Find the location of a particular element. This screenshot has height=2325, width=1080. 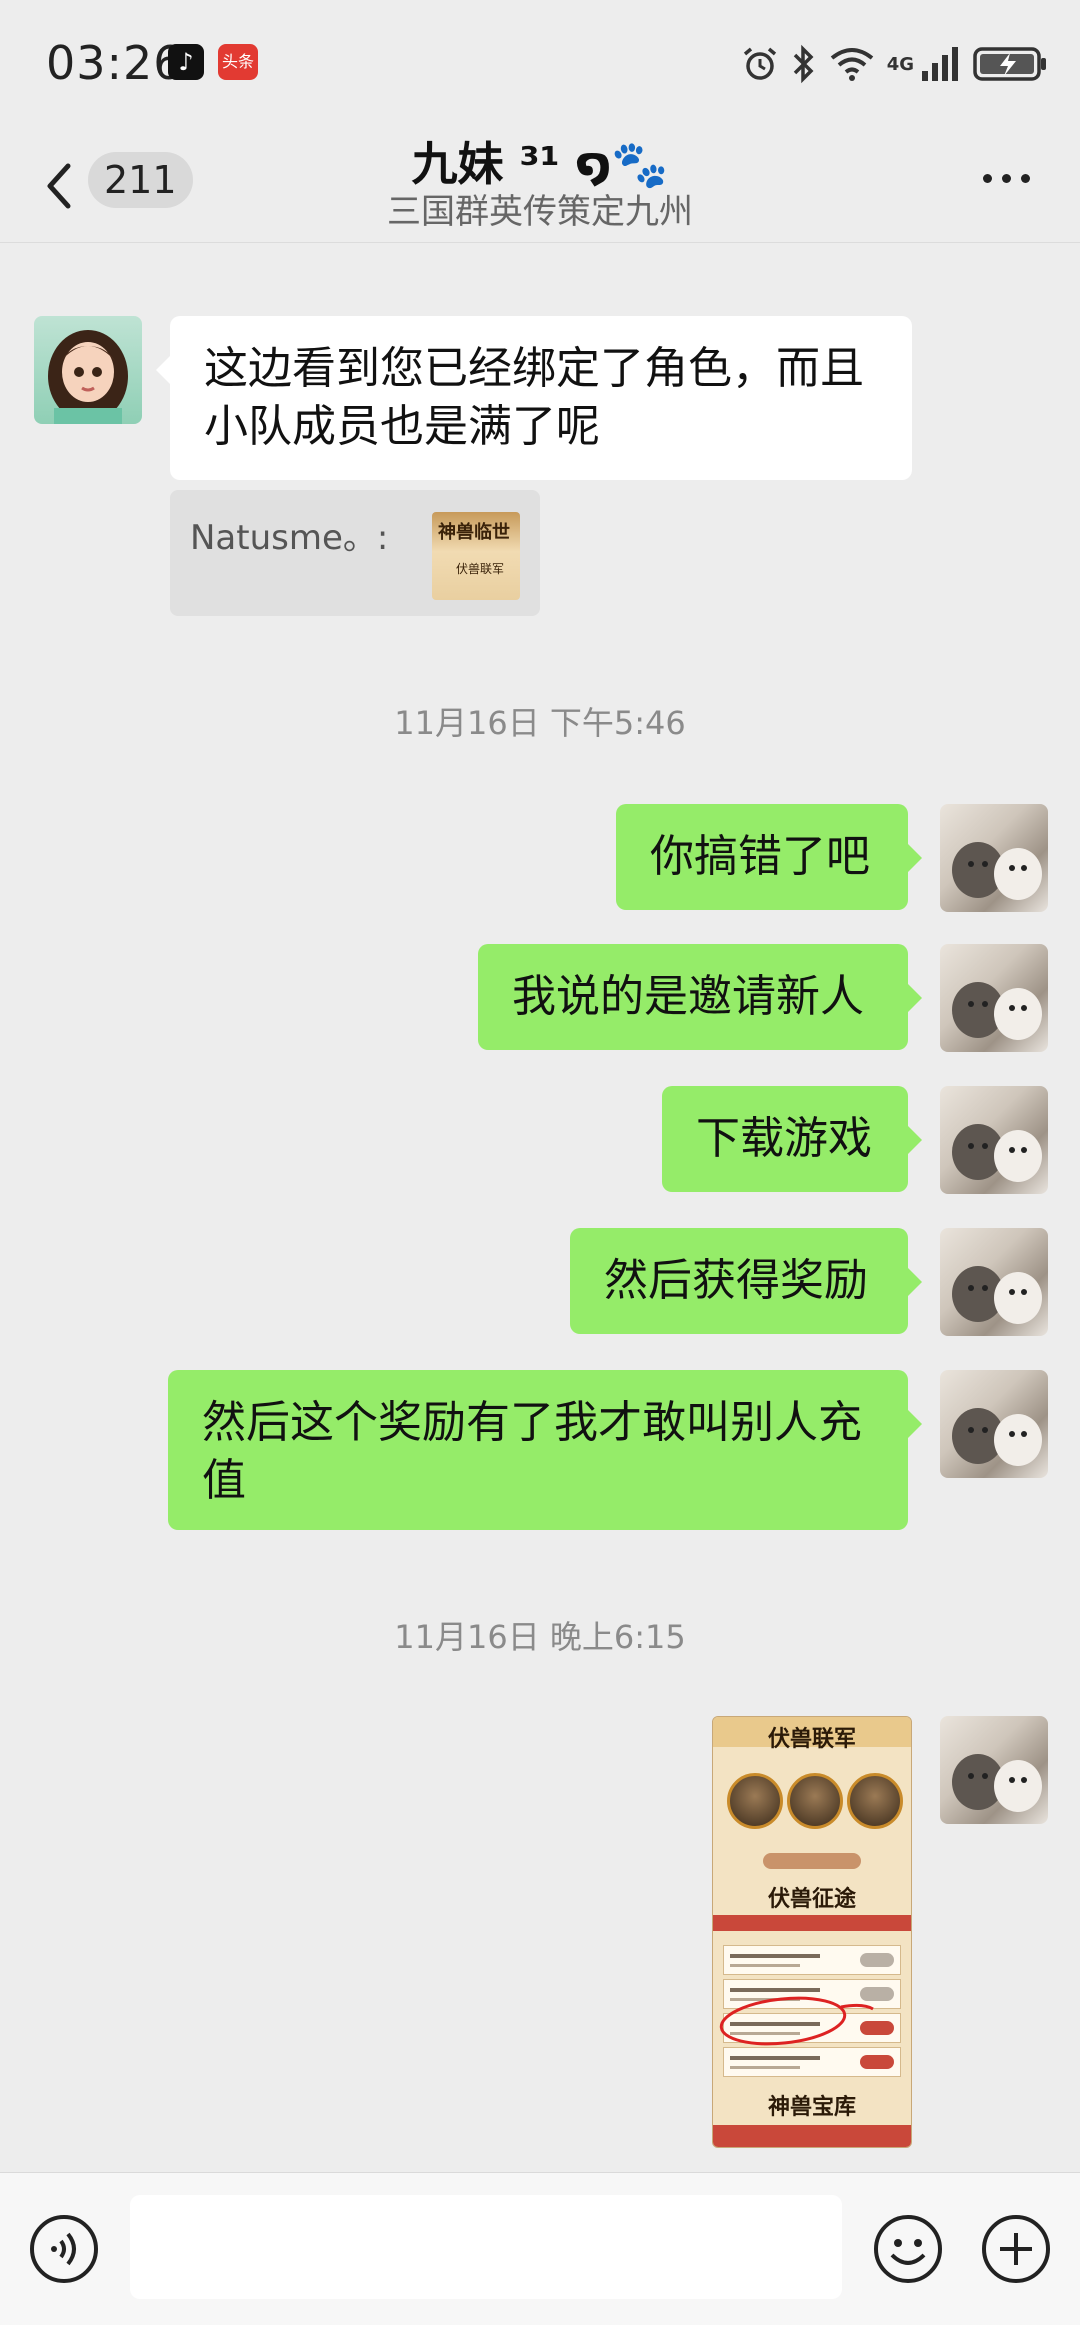

avatar-girl-icon is located at coordinates (88, 377).